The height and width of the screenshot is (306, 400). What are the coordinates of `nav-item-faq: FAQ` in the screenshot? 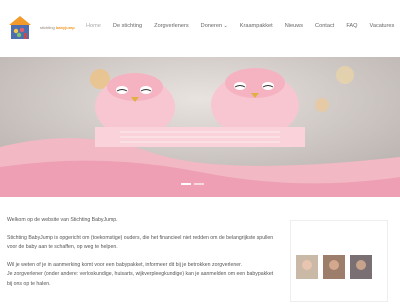 It's located at (351, 26).